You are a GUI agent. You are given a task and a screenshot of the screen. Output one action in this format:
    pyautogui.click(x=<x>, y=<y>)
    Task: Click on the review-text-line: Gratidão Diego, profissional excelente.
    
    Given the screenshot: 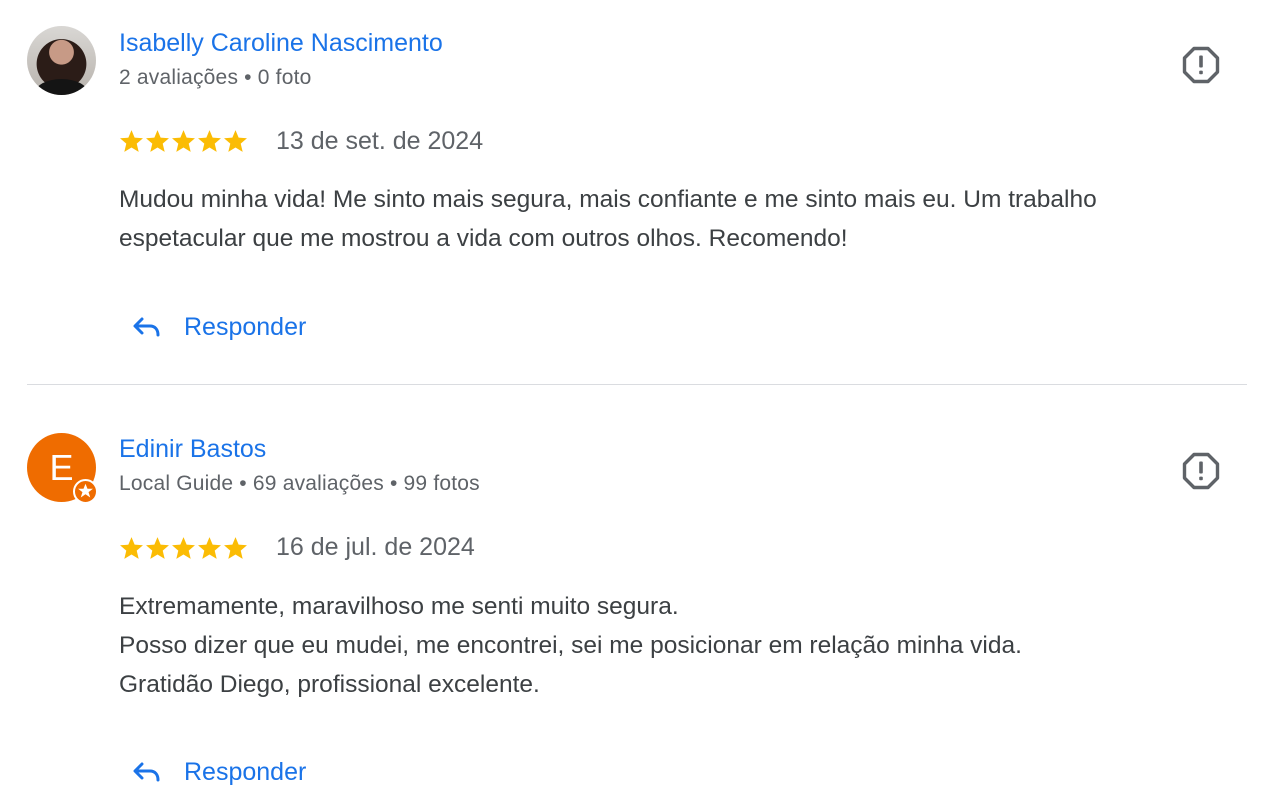 What is the action you would take?
    pyautogui.click(x=329, y=684)
    